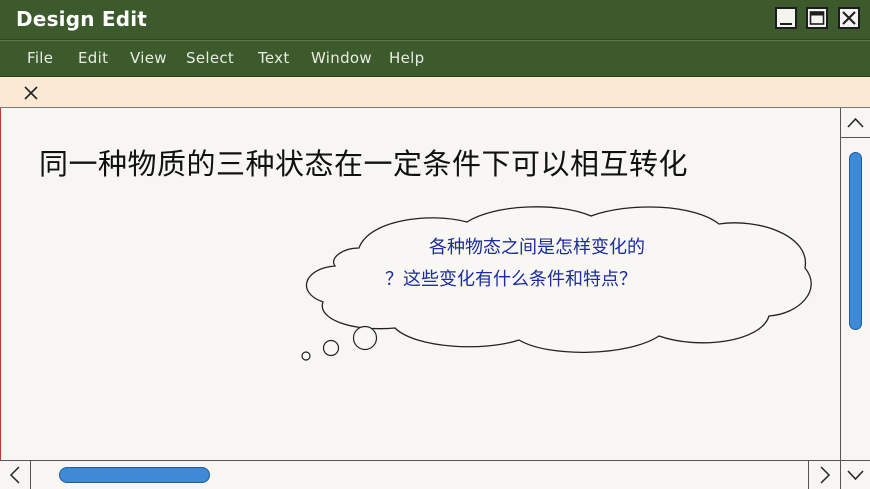 Image resolution: width=870 pixels, height=489 pixels. I want to click on chevron-left-icon, so click(14, 475).